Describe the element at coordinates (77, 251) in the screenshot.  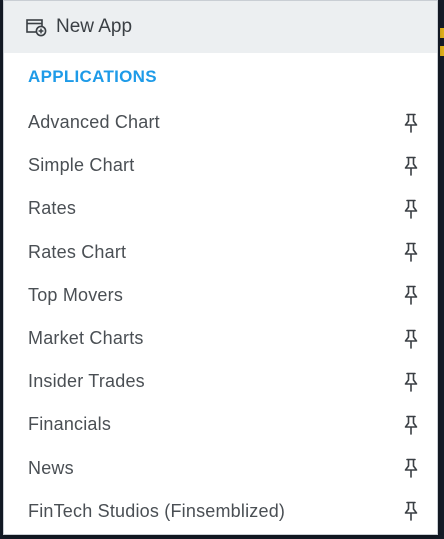
I see `app-menu-item-label: Rates Chart` at that location.